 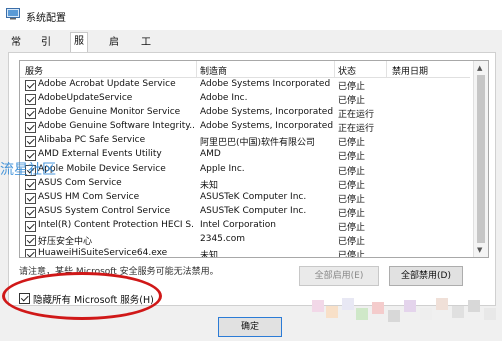 What do you see at coordinates (65, 242) in the screenshot?
I see `service-name: 好压安全中心` at bounding box center [65, 242].